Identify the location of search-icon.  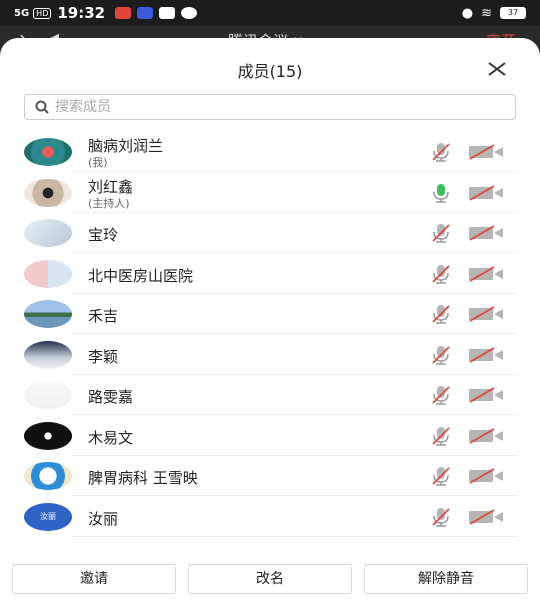
(42, 107).